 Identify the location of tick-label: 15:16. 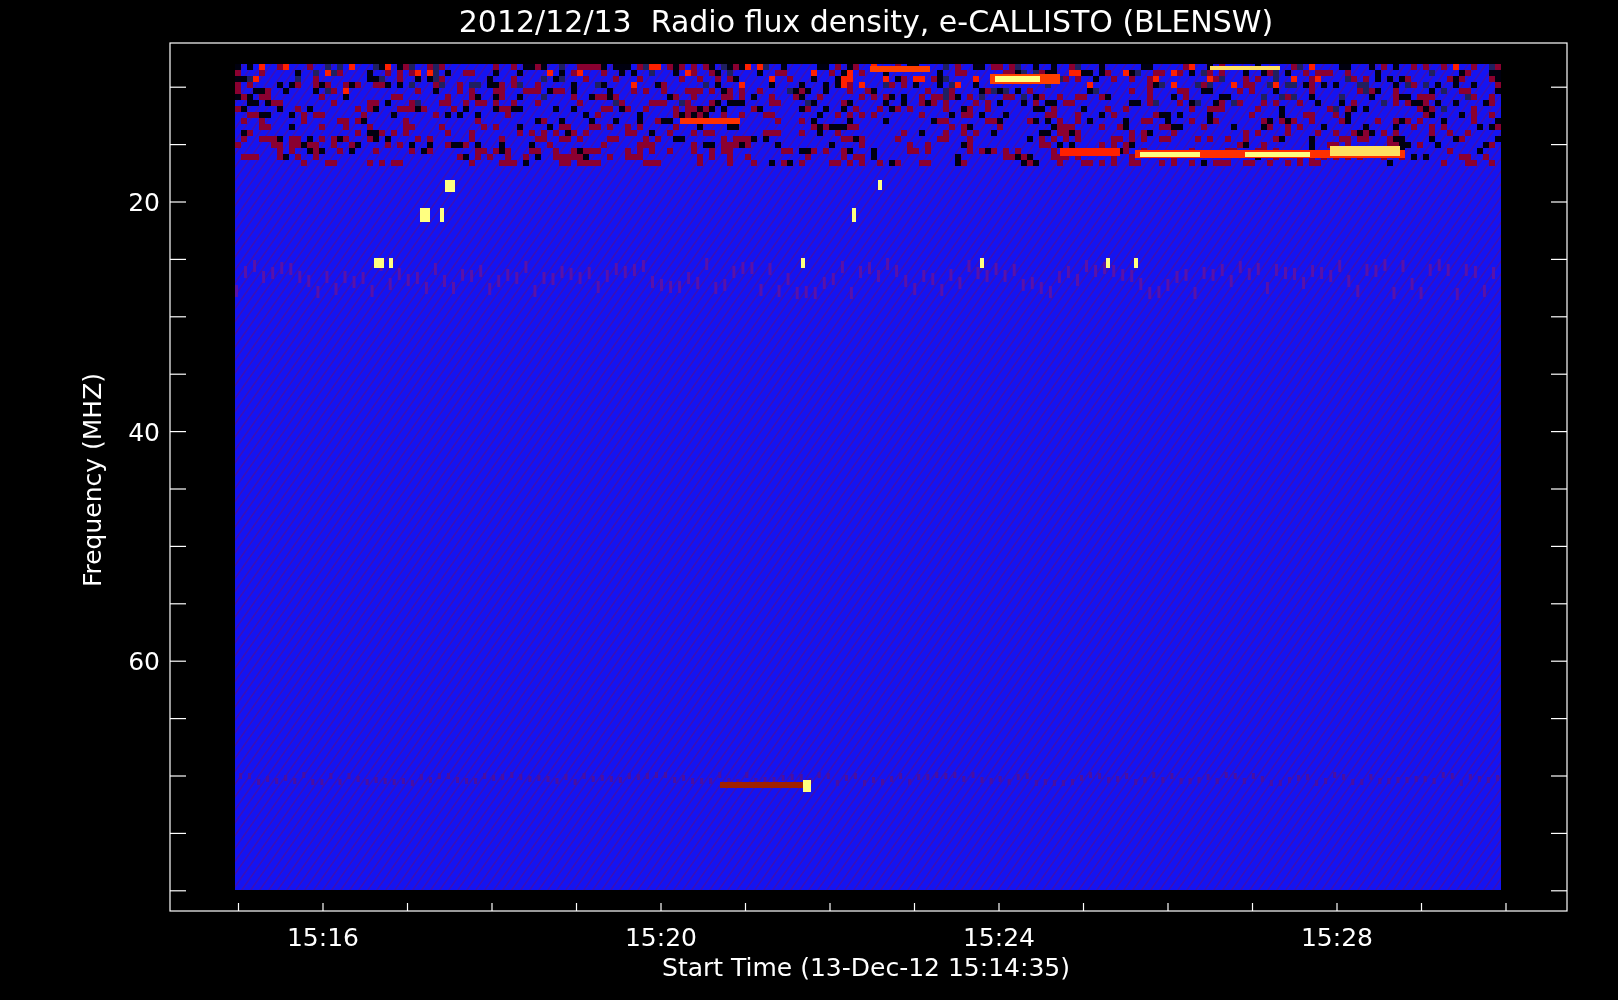
(323, 937).